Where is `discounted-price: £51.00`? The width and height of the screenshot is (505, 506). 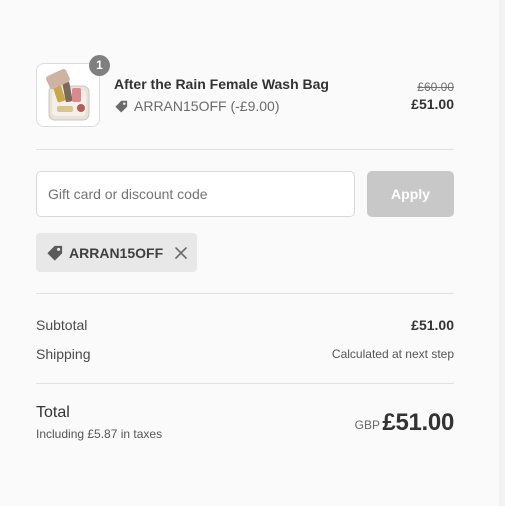
discounted-price: £51.00 is located at coordinates (432, 104).